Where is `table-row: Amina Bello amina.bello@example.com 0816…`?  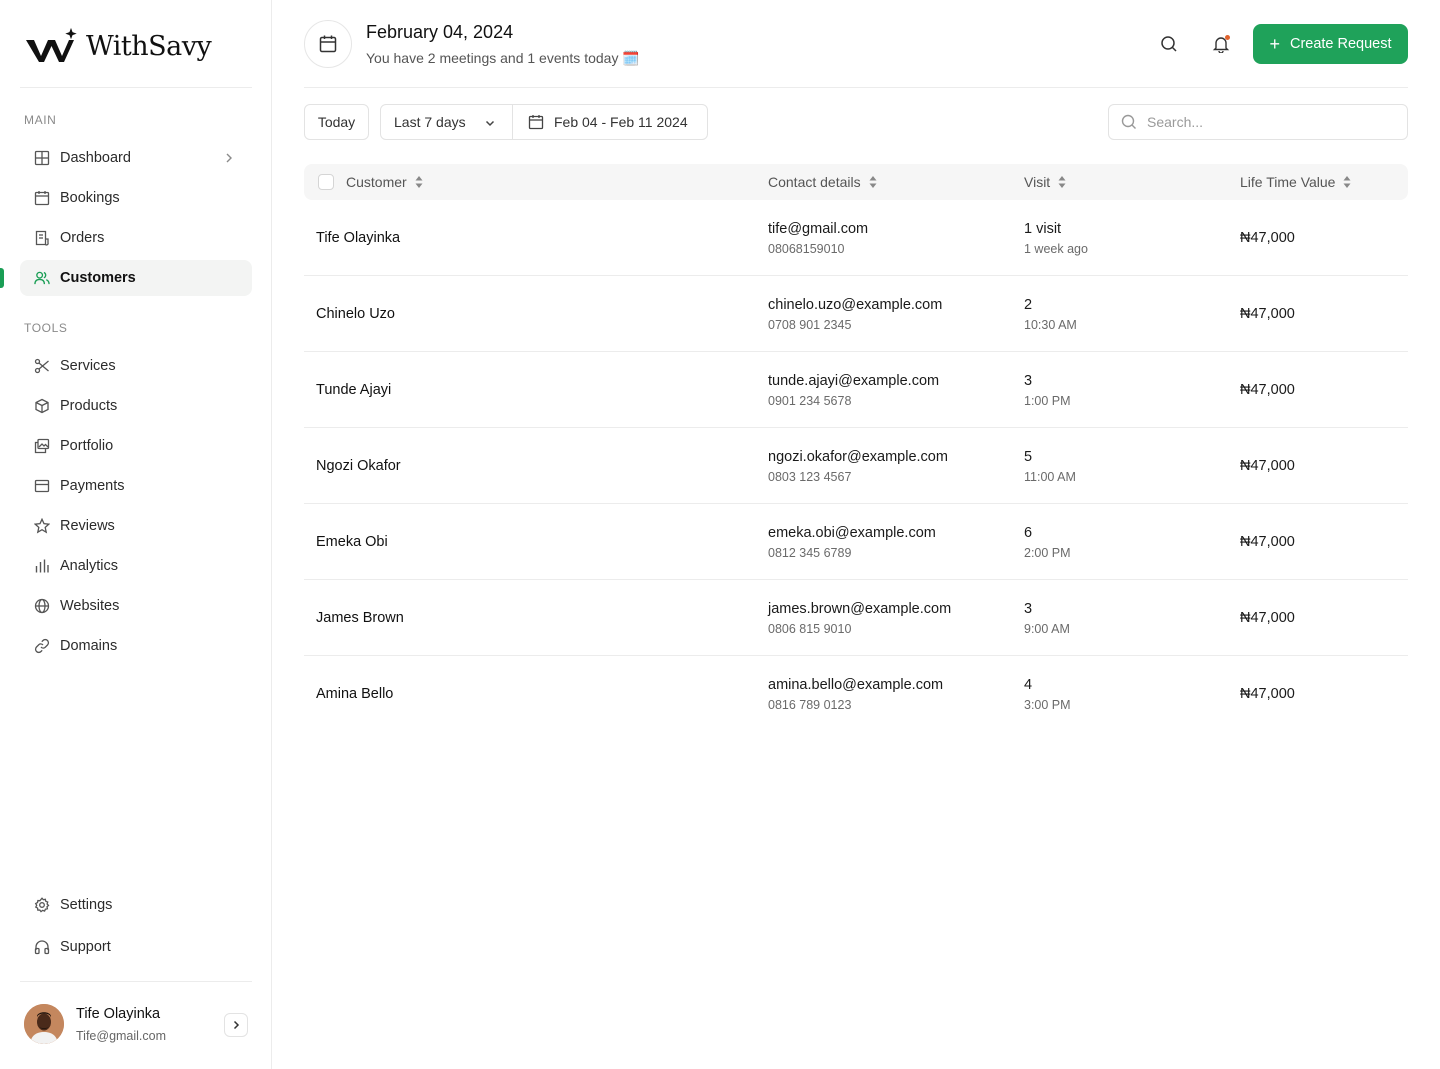 table-row: Amina Bello amina.bello@example.com 0816… is located at coordinates (856, 694).